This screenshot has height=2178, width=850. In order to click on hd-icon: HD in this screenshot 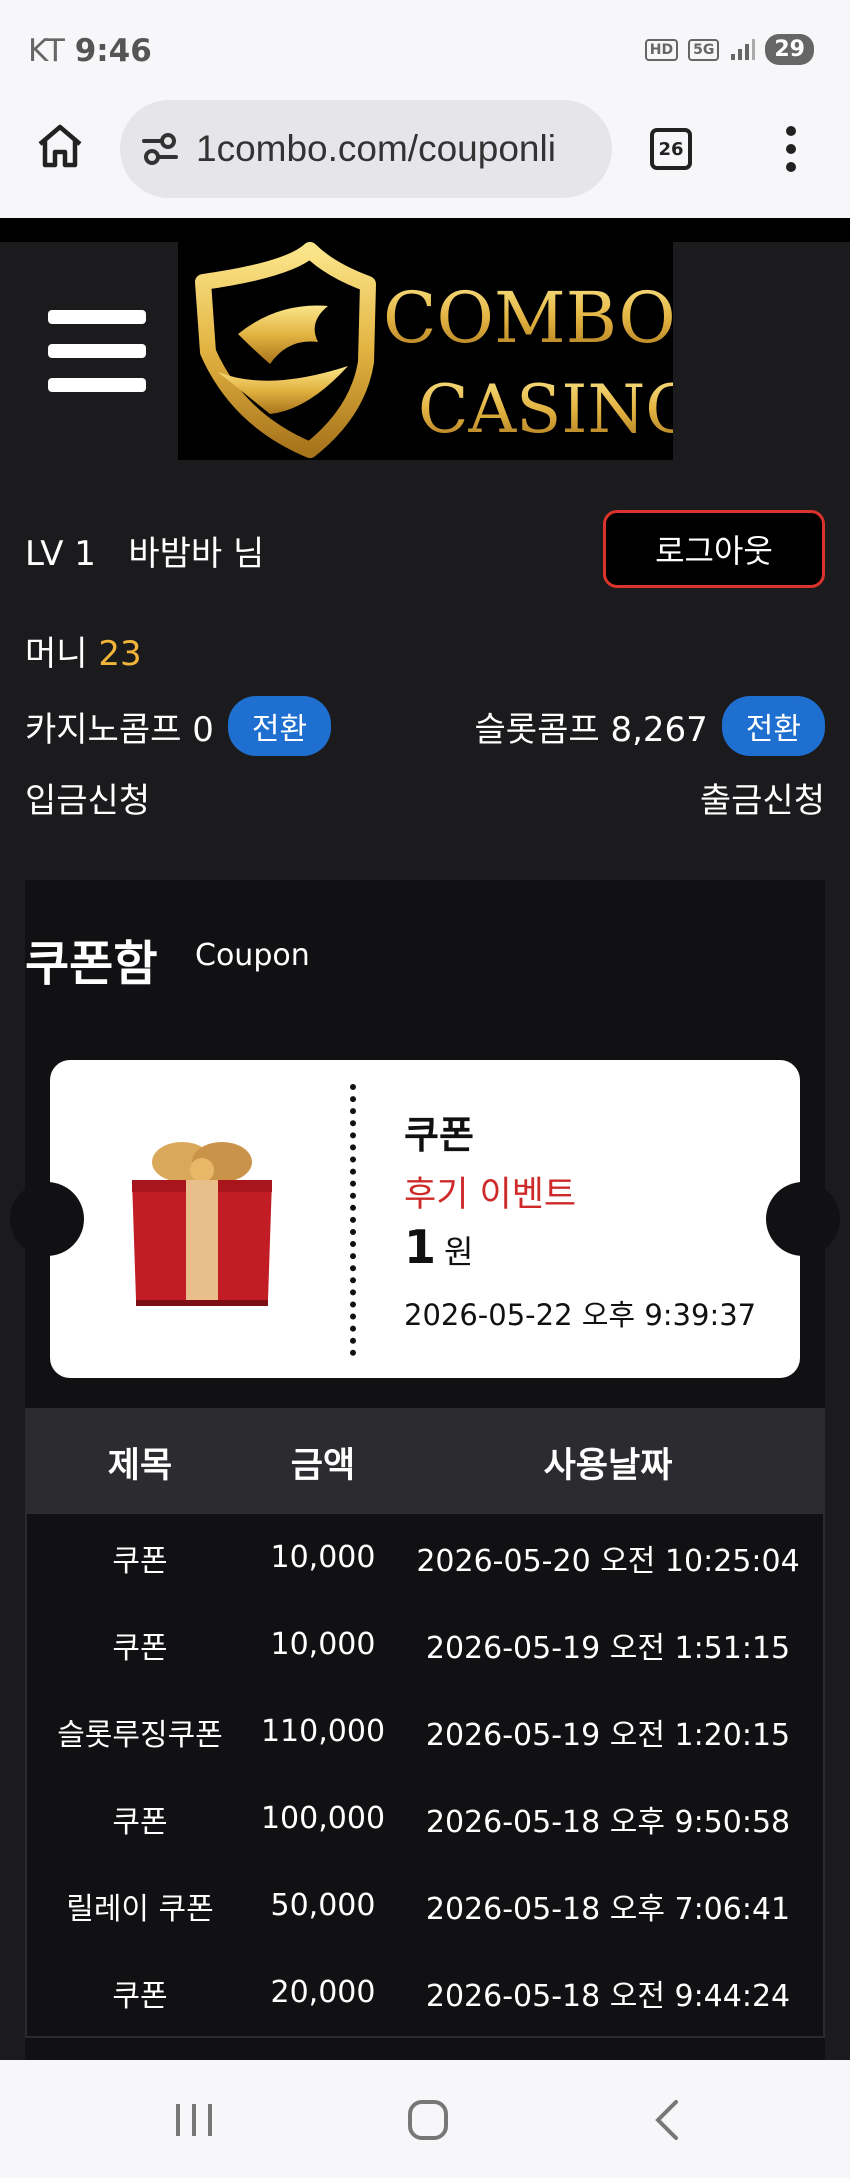, I will do `click(661, 49)`.